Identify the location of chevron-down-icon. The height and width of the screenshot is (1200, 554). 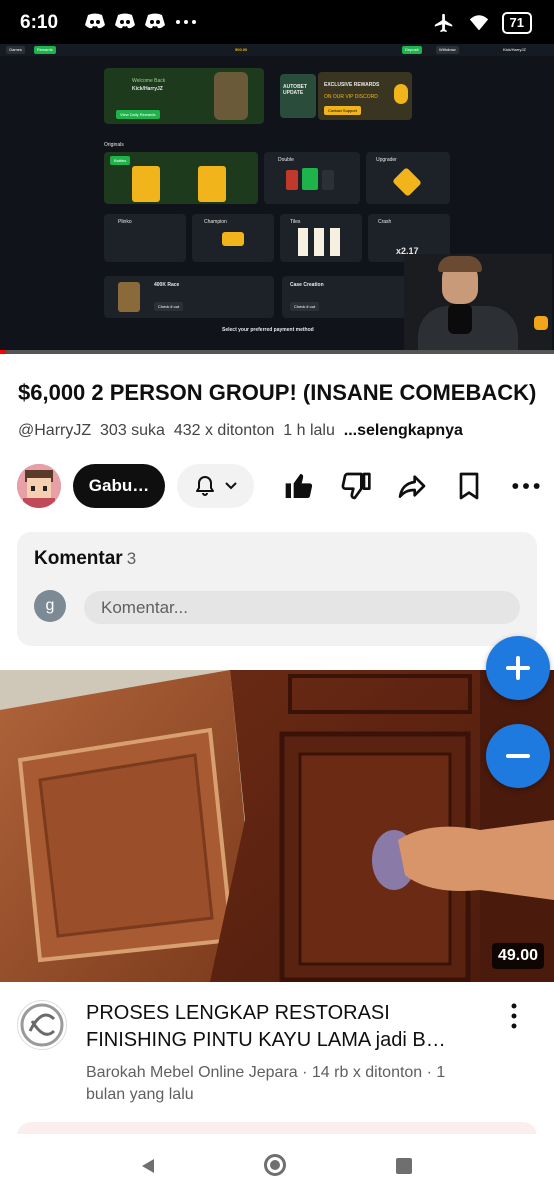
(230, 486).